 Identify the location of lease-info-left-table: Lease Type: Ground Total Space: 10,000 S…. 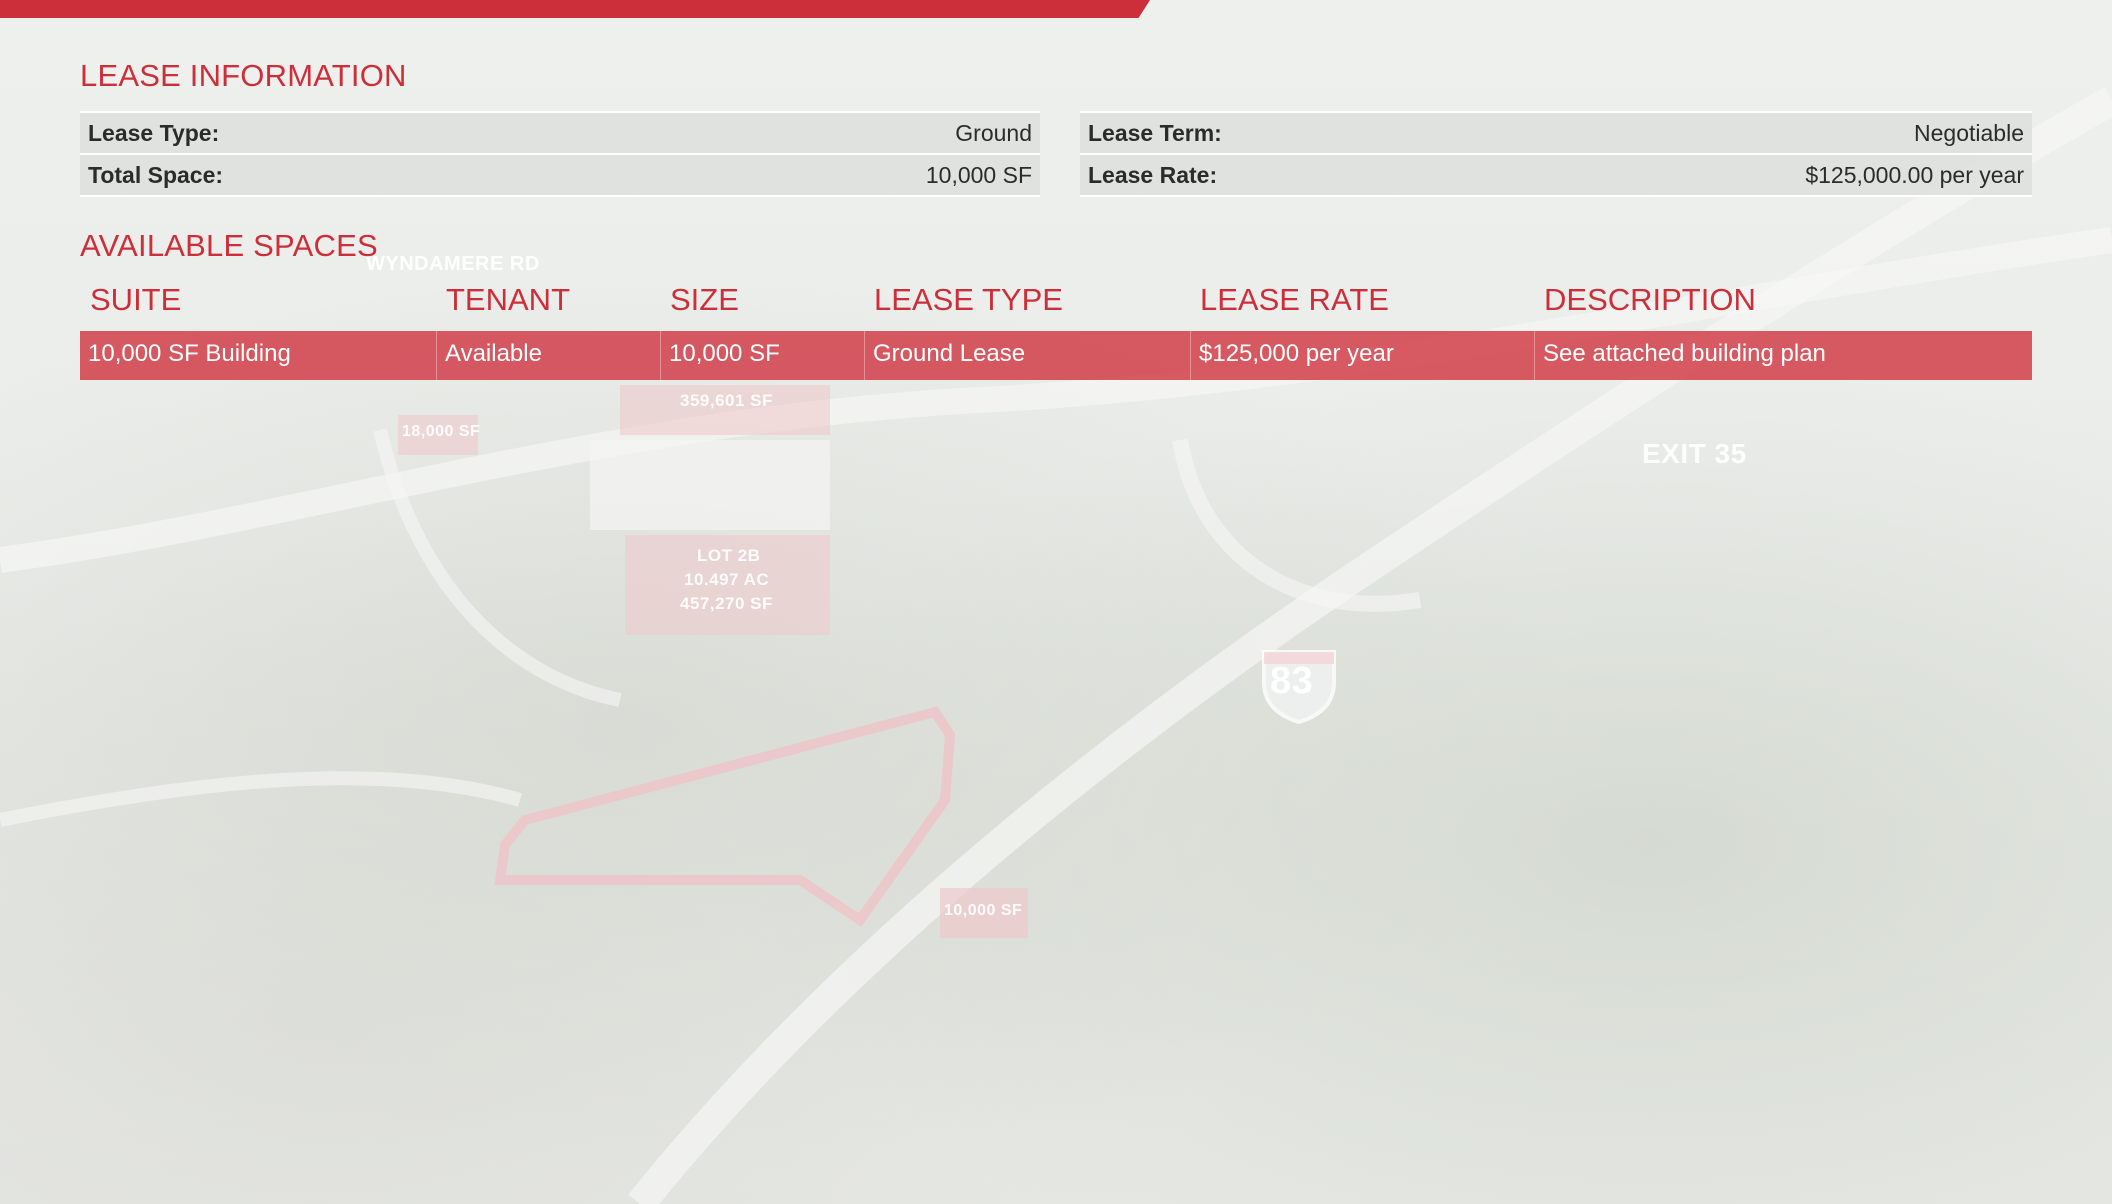
(560, 154).